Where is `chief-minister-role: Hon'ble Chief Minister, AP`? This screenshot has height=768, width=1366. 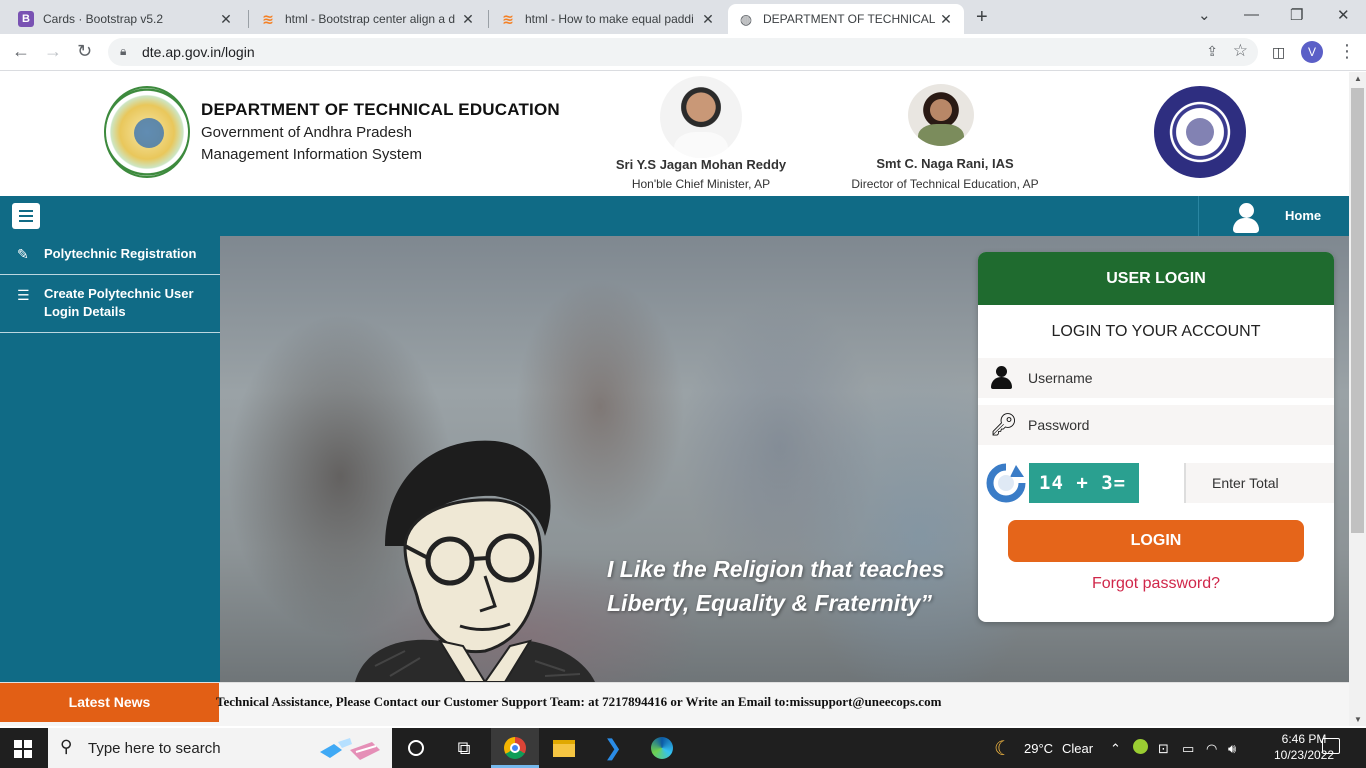 chief-minister-role: Hon'ble Chief Minister, AP is located at coordinates (701, 184).